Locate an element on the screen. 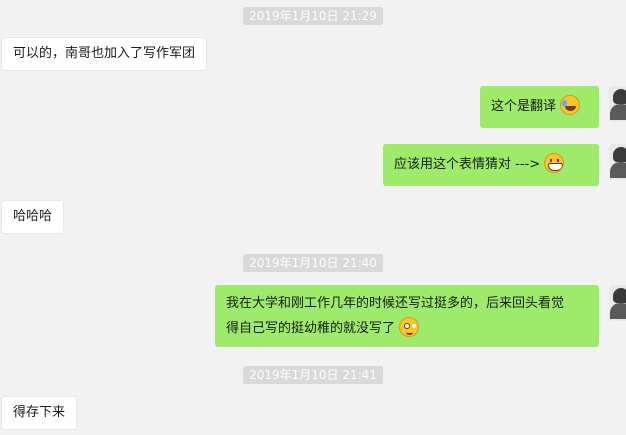  message-text: 可以的，南哥也加入了写作军团 is located at coordinates (104, 53).